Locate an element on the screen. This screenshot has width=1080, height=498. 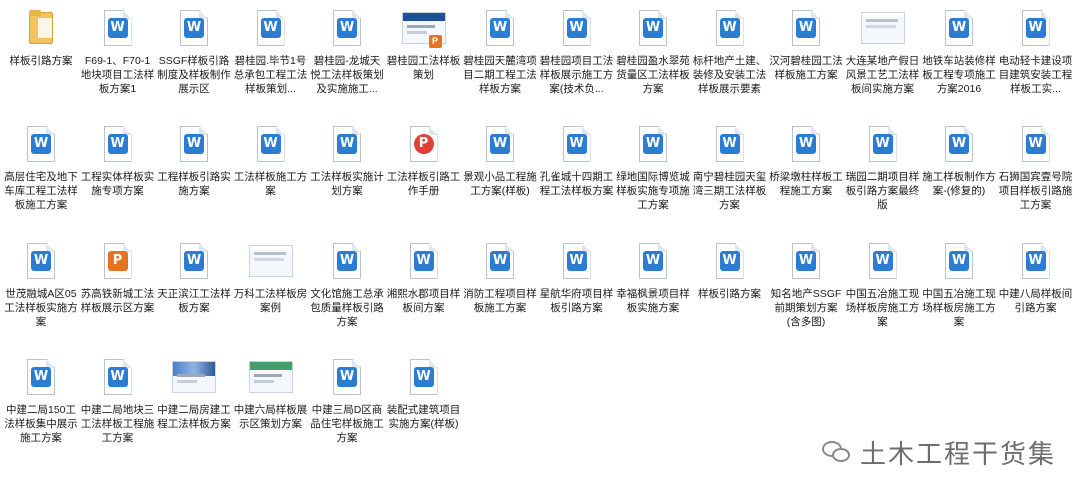
file-item: W 中建二局地块三工法样板工程施工方案 is located at coordinates (118, 402).